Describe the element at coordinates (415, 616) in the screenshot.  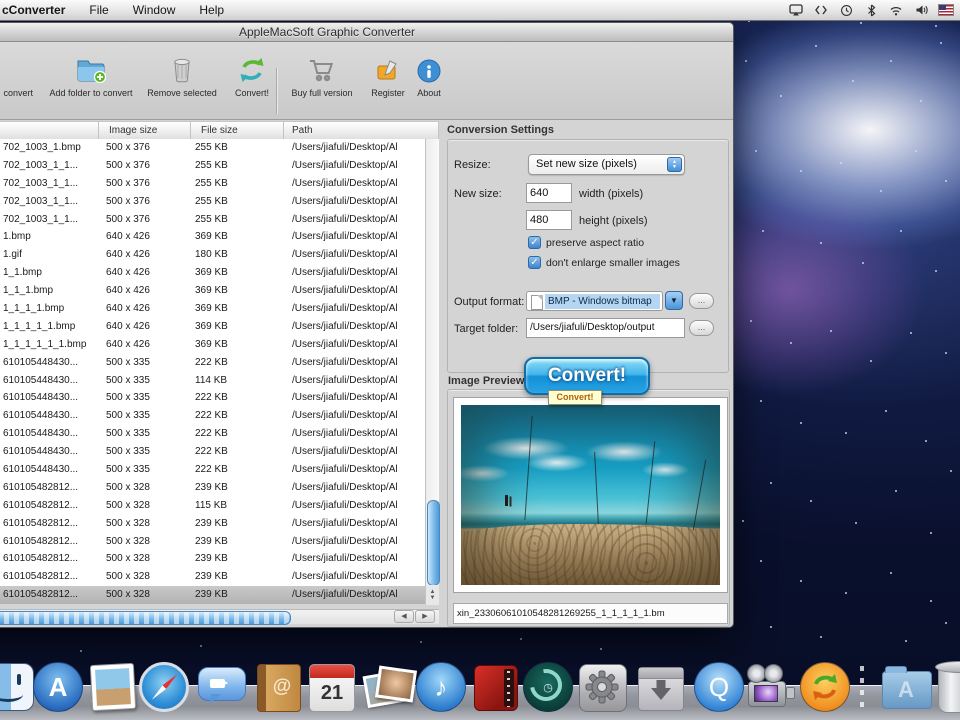
I see `horizontal-scrollbar-arrows: ◀ ▶` at that location.